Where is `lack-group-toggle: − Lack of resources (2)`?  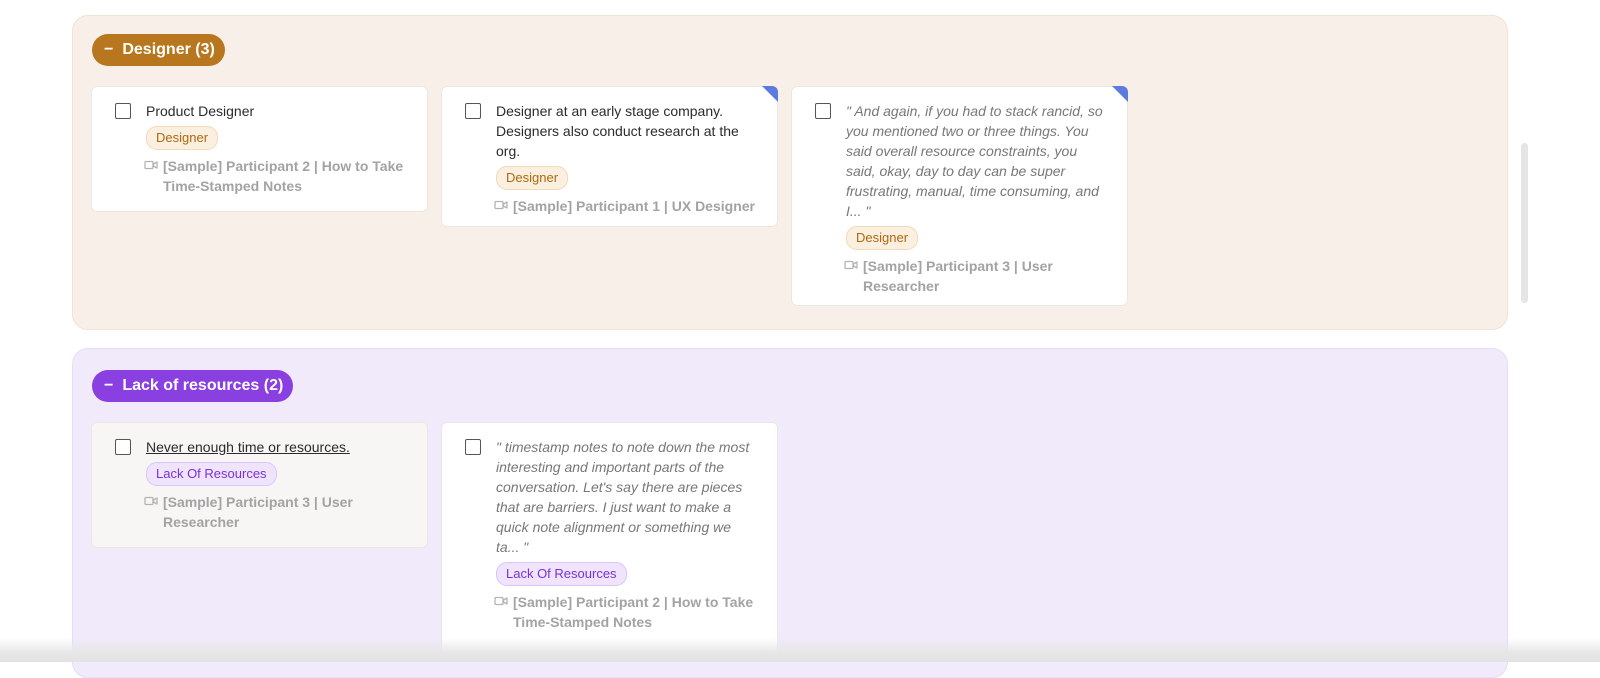 lack-group-toggle: − Lack of resources (2) is located at coordinates (193, 386).